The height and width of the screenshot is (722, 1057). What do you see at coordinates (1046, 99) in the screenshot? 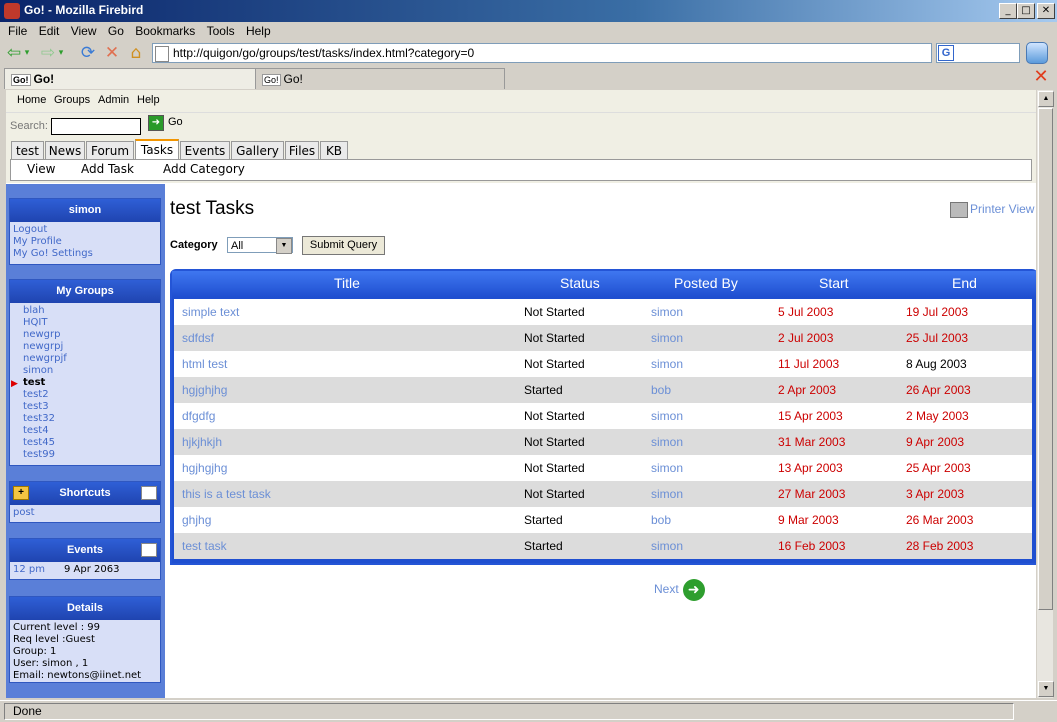
I see `scroll-up-icon: ▲` at bounding box center [1046, 99].